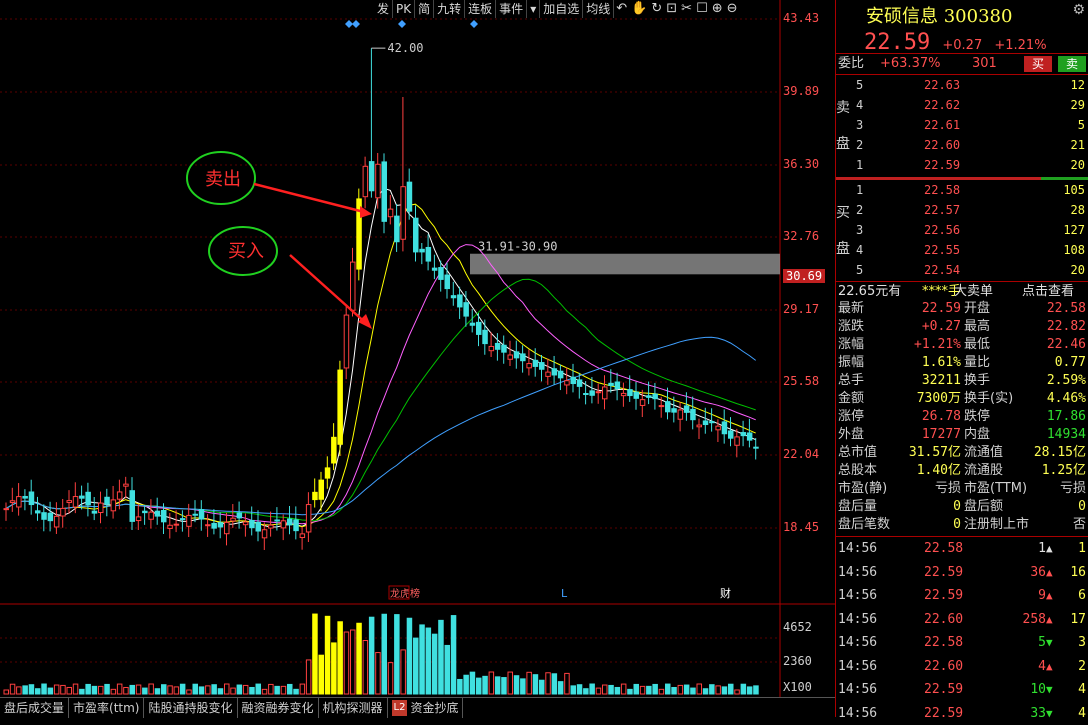 The height and width of the screenshot is (725, 1088). I want to click on tb-shijian-button: 事件, so click(512, 9).